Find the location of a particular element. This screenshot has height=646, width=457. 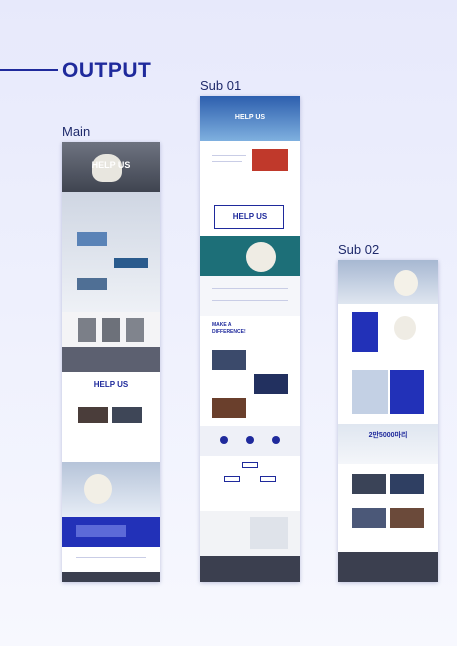

sub02-page-mockup: 2만5000마리 is located at coordinates (388, 421).